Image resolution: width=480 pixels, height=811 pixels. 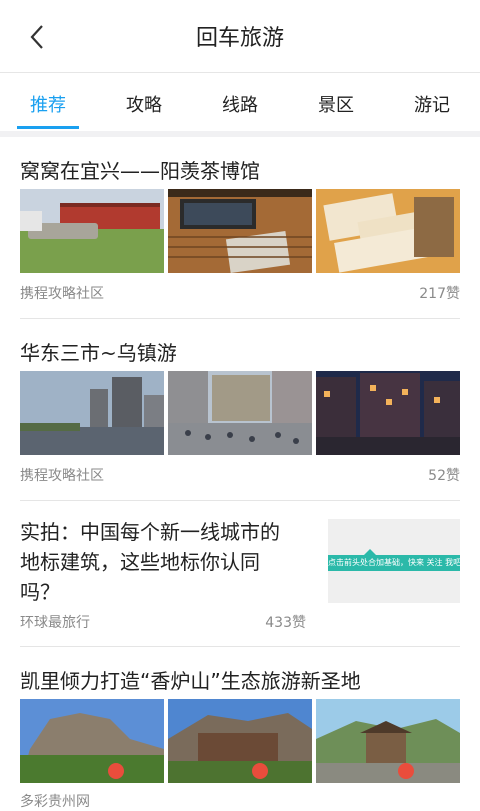 I want to click on app-header: 回车旅游, so click(x=240, y=36).